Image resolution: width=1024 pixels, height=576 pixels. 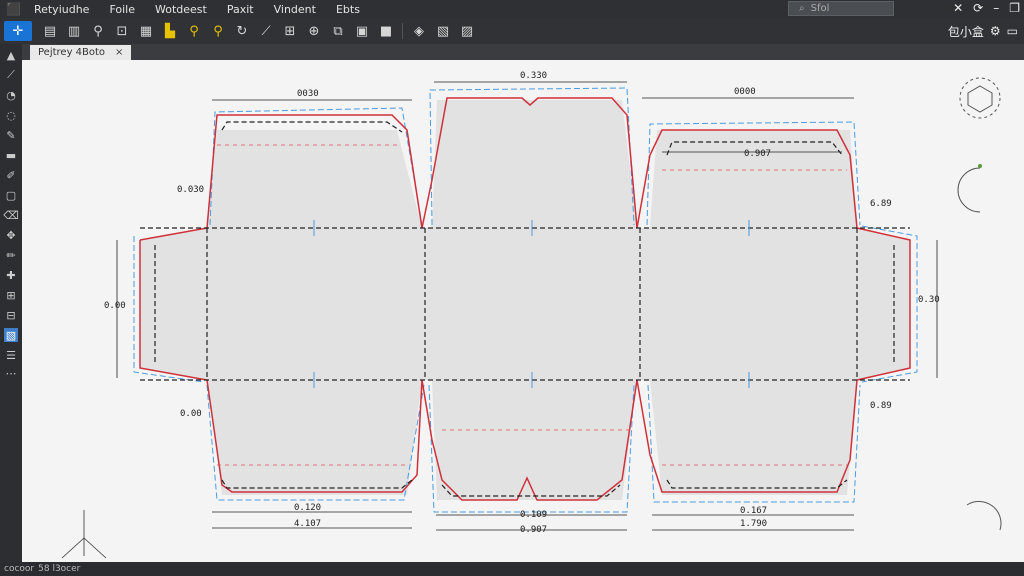 What do you see at coordinates (146, 31) in the screenshot?
I see `layer-icon: ▦` at bounding box center [146, 31].